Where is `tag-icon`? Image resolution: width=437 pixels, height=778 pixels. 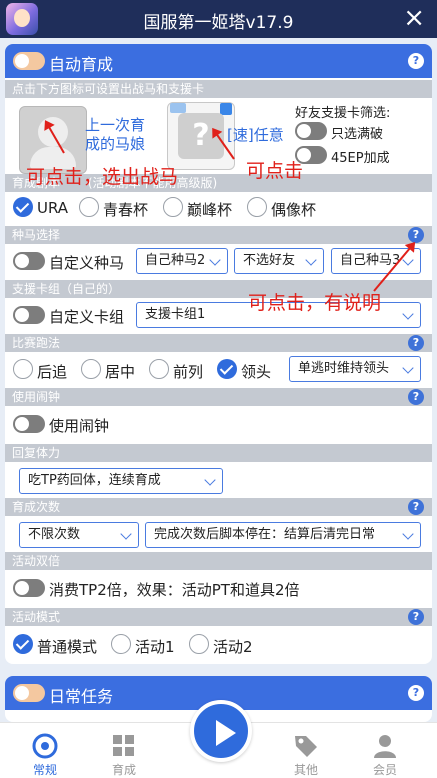
tag-icon is located at coordinates (306, 746).